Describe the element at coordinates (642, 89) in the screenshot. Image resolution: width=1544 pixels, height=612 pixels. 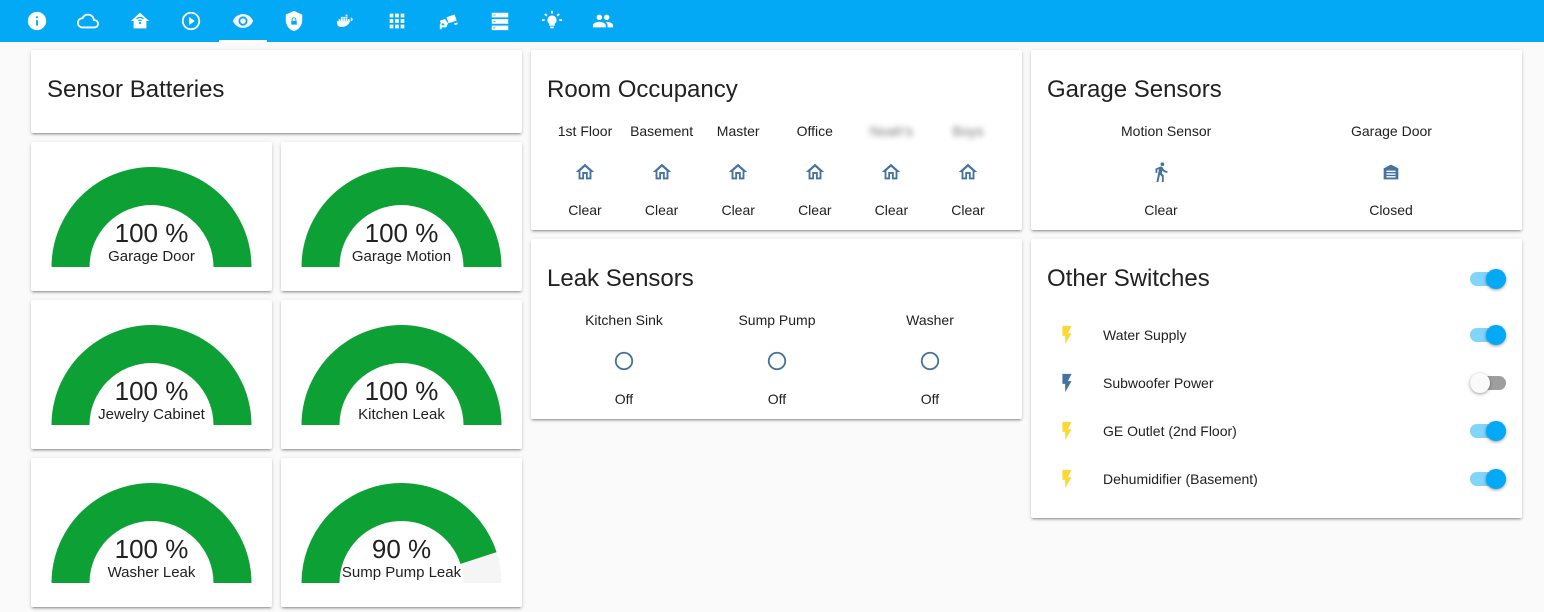
I see `card-title: Room Occupancy` at that location.